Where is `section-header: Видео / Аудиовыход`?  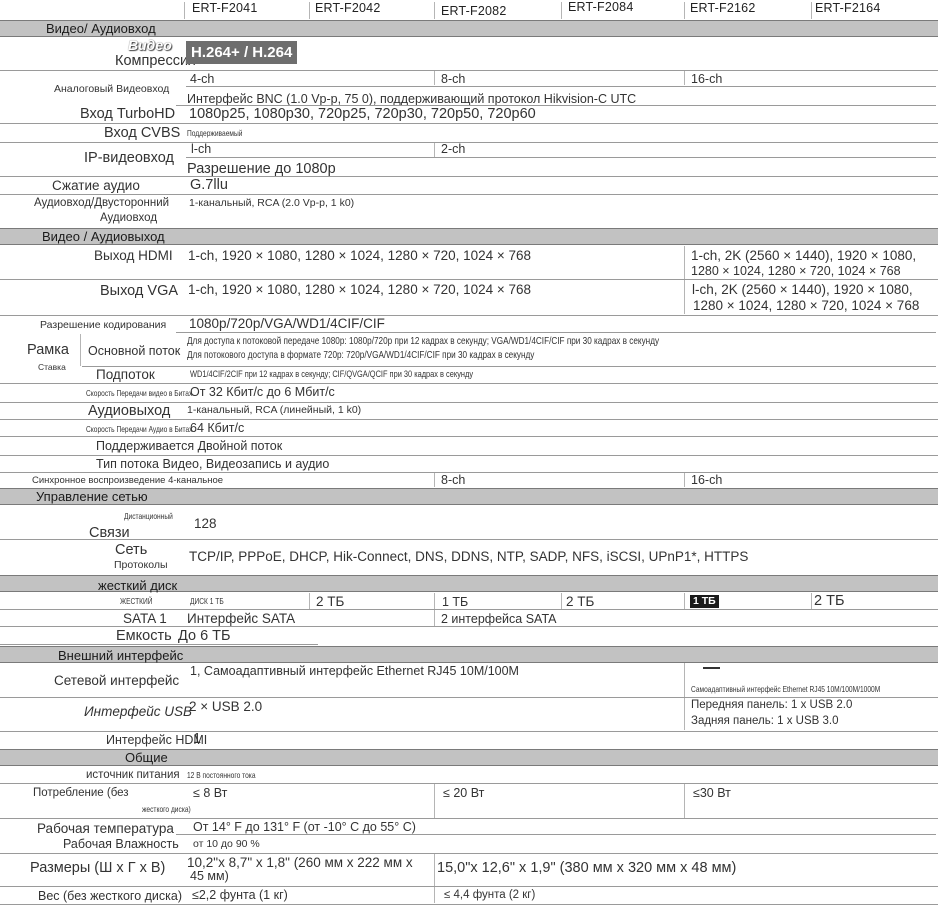 section-header: Видео / Аудиовыход is located at coordinates (469, 236).